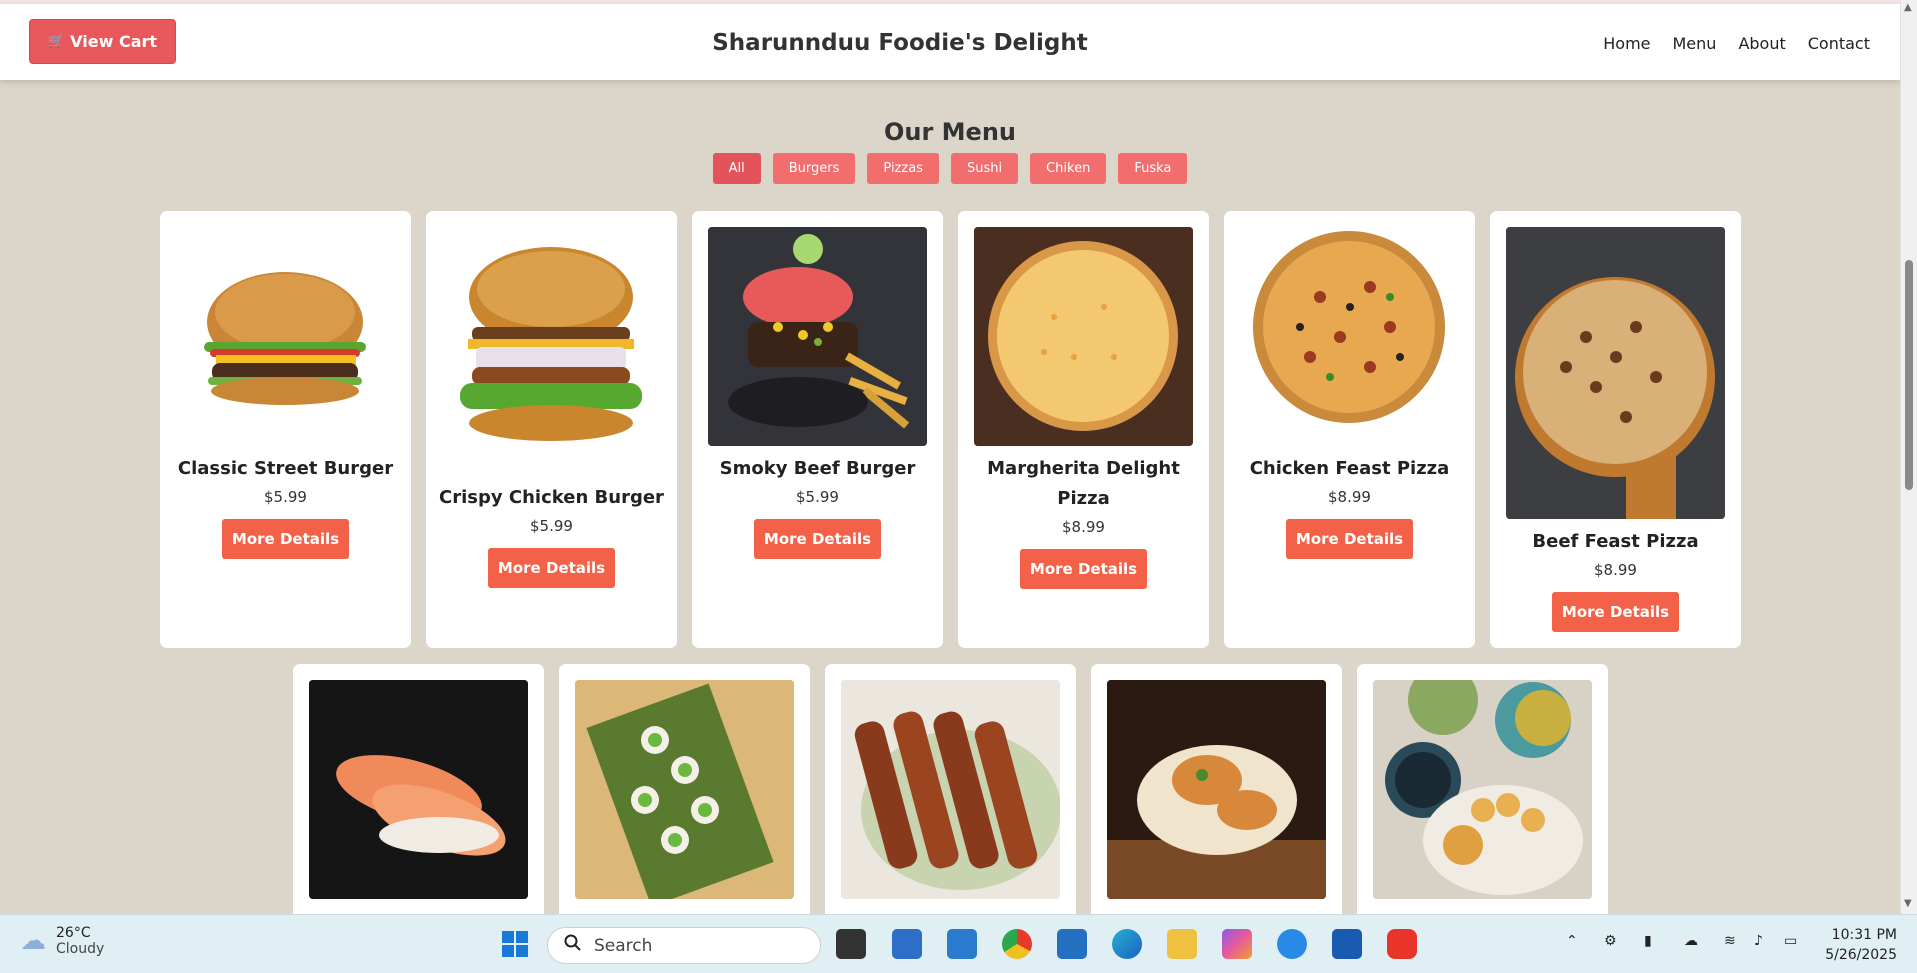  Describe the element at coordinates (573, 945) in the screenshot. I see `search-icon` at that location.